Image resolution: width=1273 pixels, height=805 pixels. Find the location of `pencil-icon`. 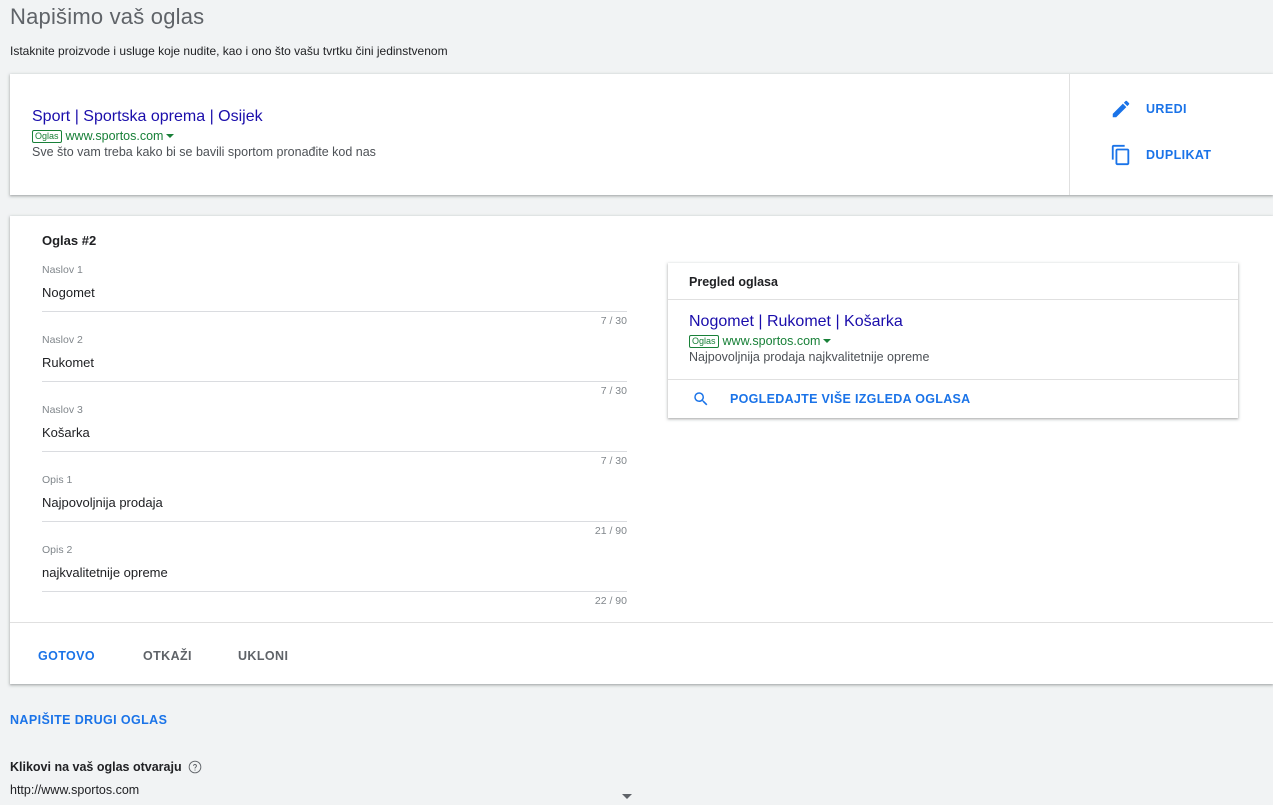

pencil-icon is located at coordinates (1121, 109).